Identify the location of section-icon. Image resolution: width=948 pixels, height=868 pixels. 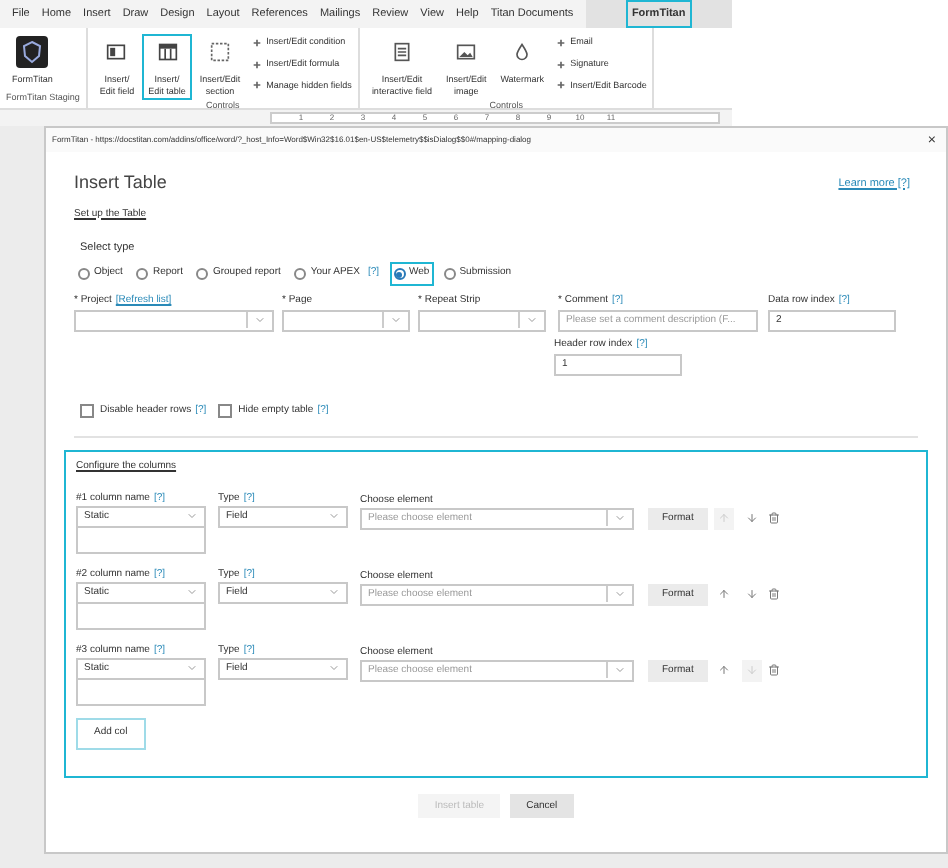
(220, 52).